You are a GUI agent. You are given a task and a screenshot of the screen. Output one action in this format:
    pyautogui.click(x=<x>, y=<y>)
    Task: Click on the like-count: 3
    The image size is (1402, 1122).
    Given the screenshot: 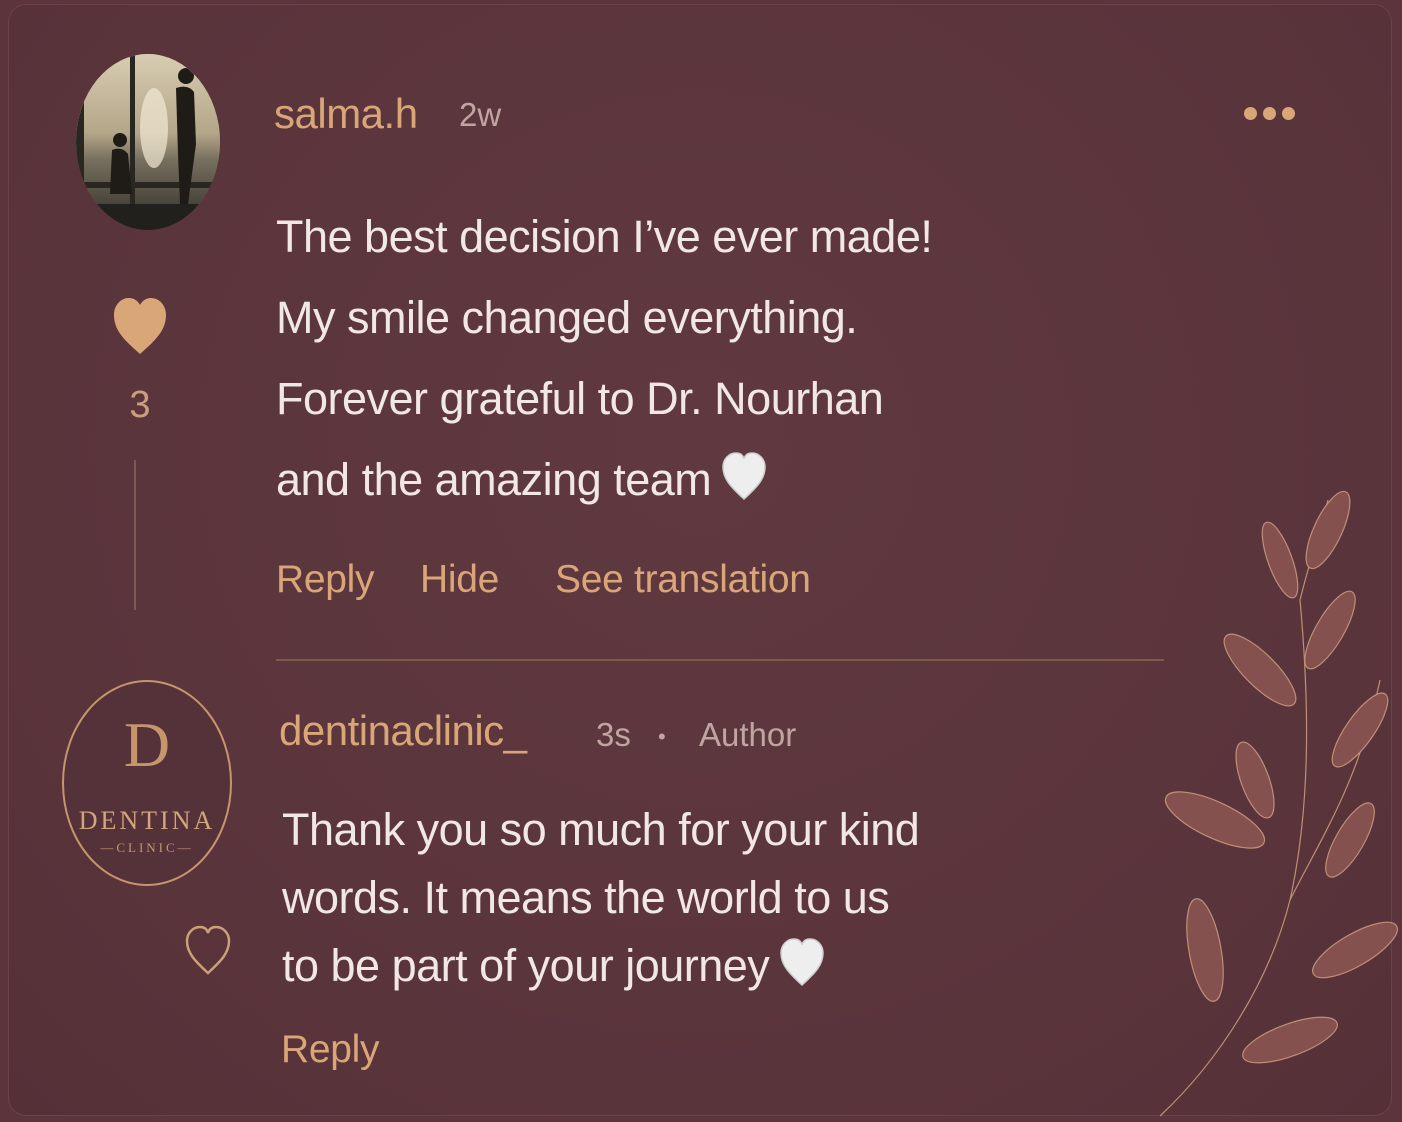 What is the action you would take?
    pyautogui.click(x=140, y=405)
    